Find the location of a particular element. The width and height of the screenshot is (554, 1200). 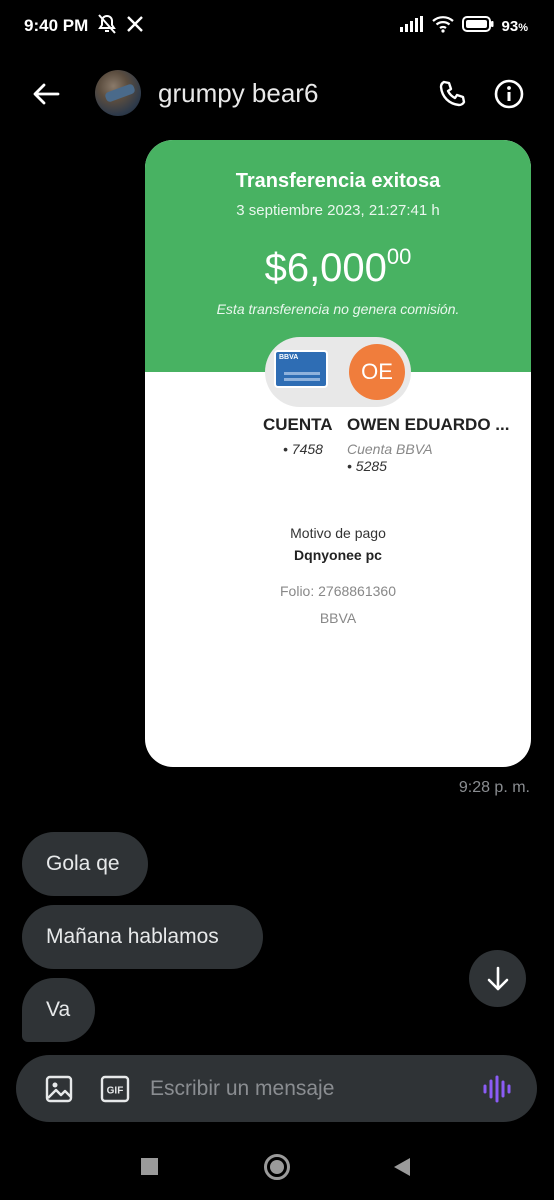

sender-label: CUENTA is located at coordinates (298, 424).